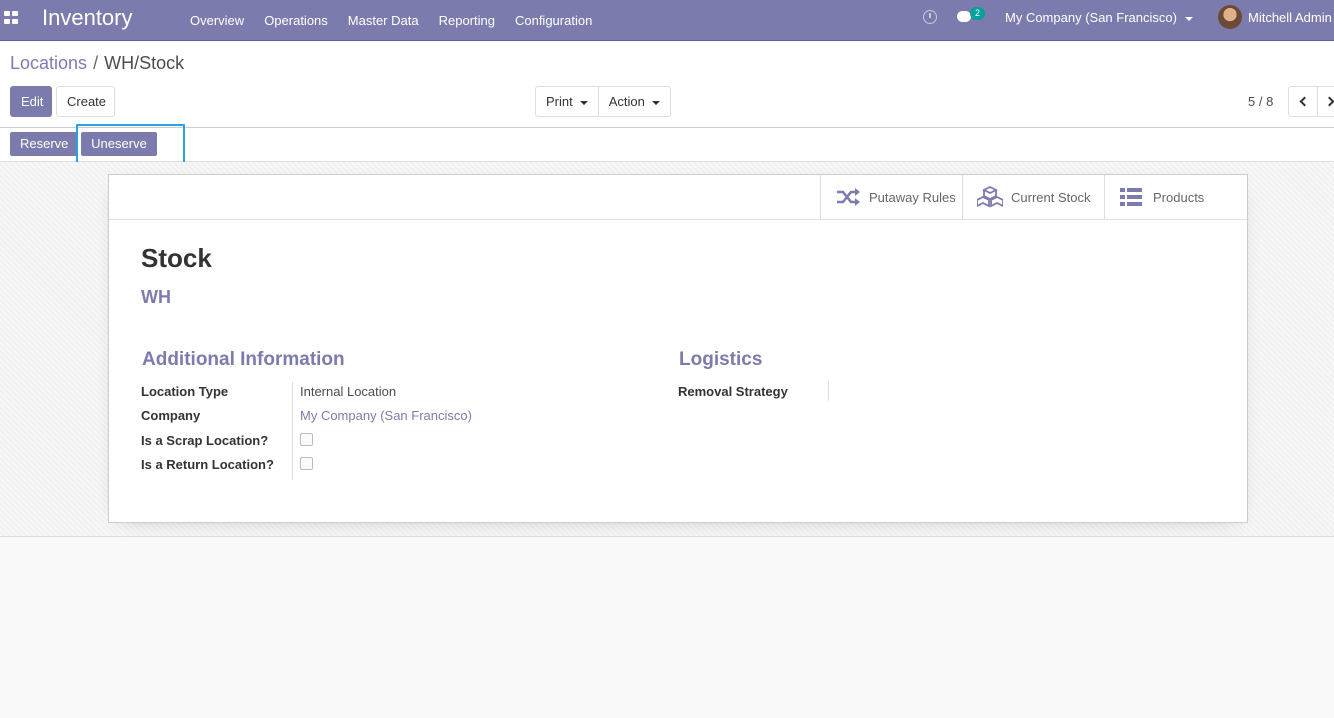 Image resolution: width=1334 pixels, height=718 pixels. Describe the element at coordinates (119, 144) in the screenshot. I see `unreserve-button: Uneserve` at that location.